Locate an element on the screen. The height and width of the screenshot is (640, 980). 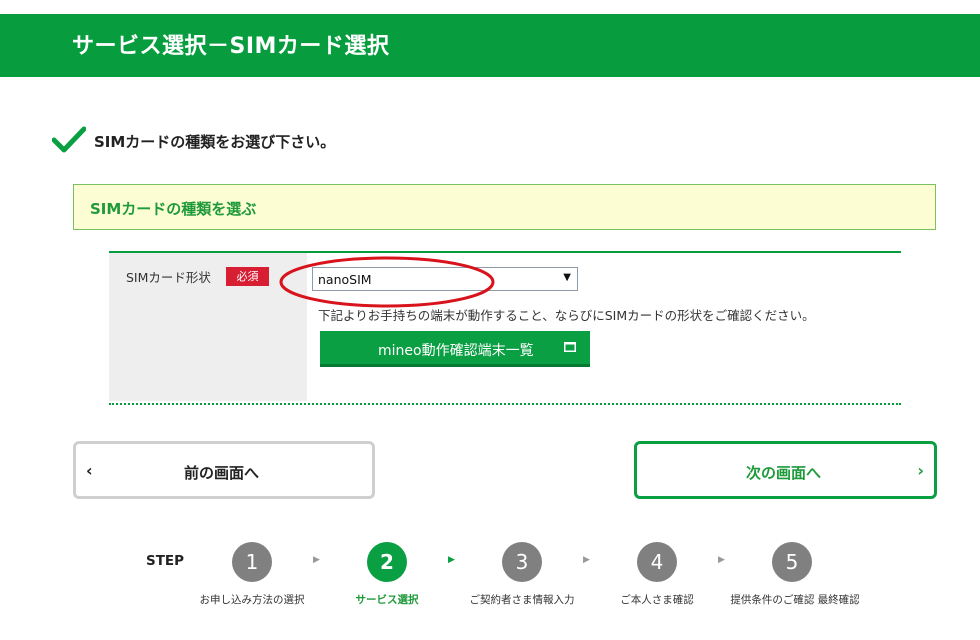
next-button: 次の画面へ › is located at coordinates (785, 470).